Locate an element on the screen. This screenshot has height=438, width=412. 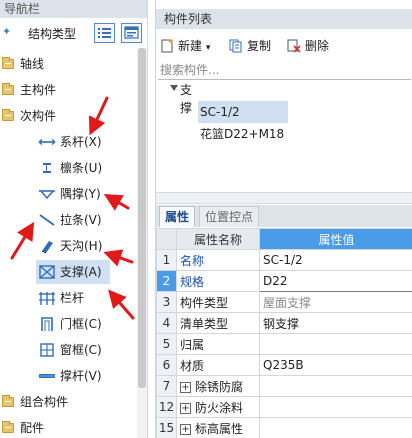
sparkle-icon: ✦ is located at coordinates (7, 31).